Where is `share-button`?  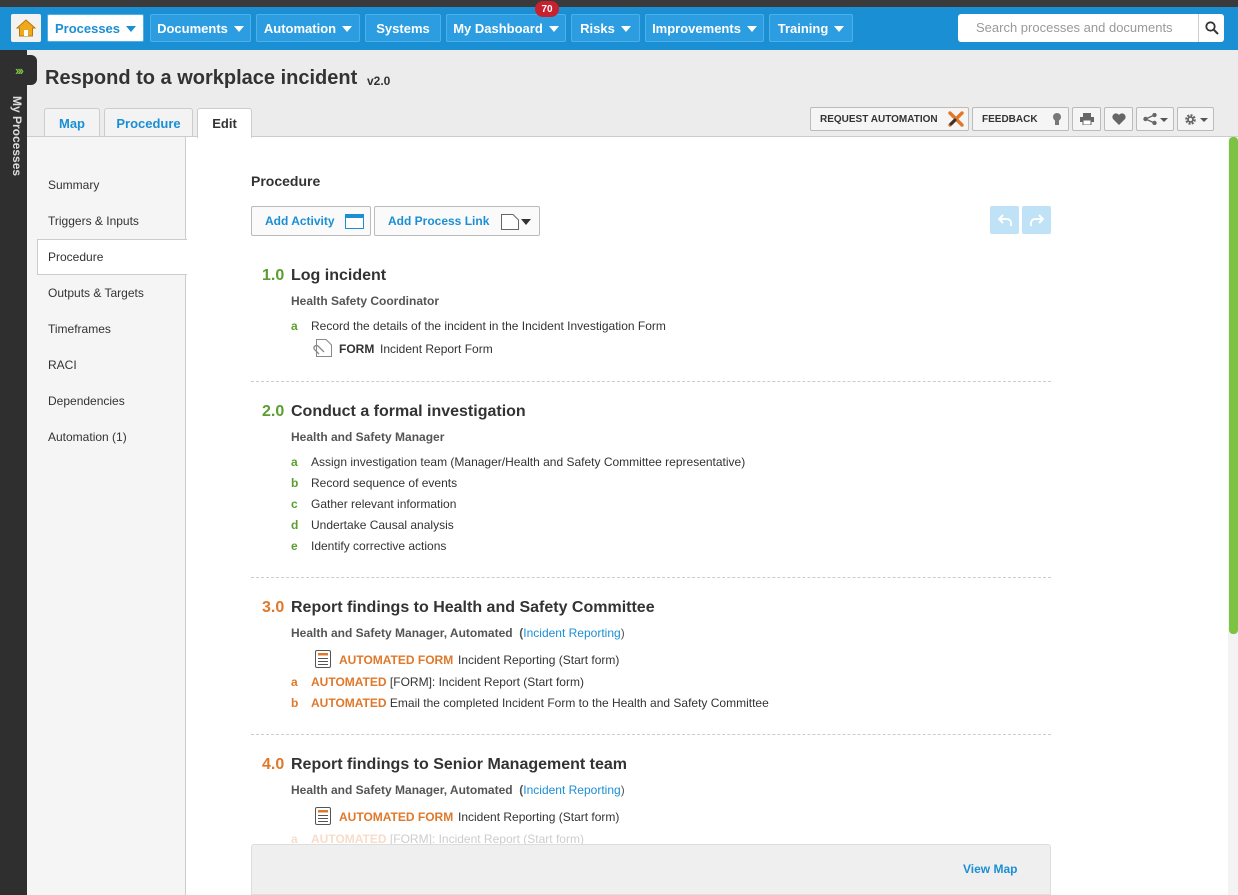
share-button is located at coordinates (1155, 119).